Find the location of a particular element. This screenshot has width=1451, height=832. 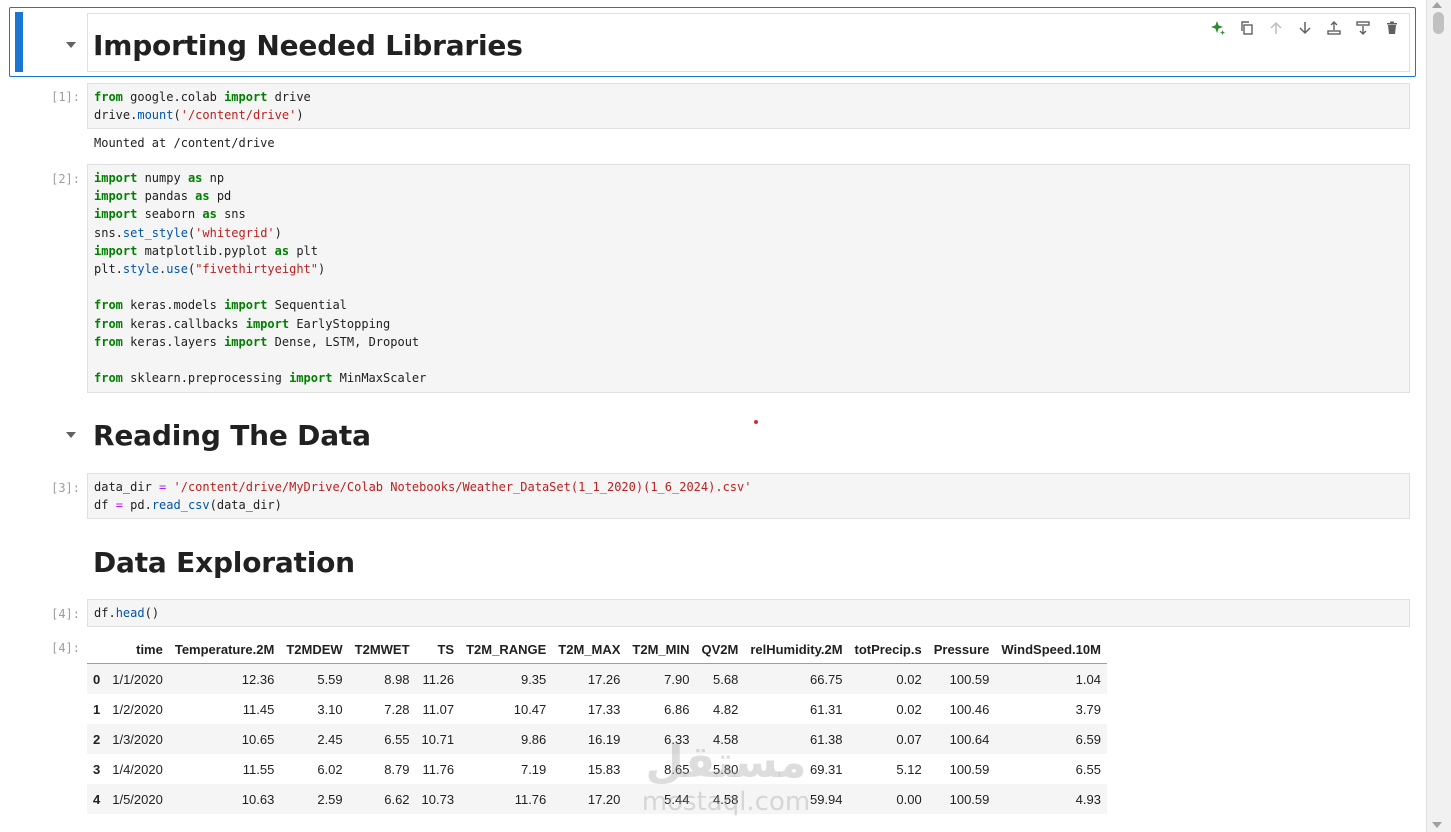

table-cell: 11.07 is located at coordinates (438, 709).